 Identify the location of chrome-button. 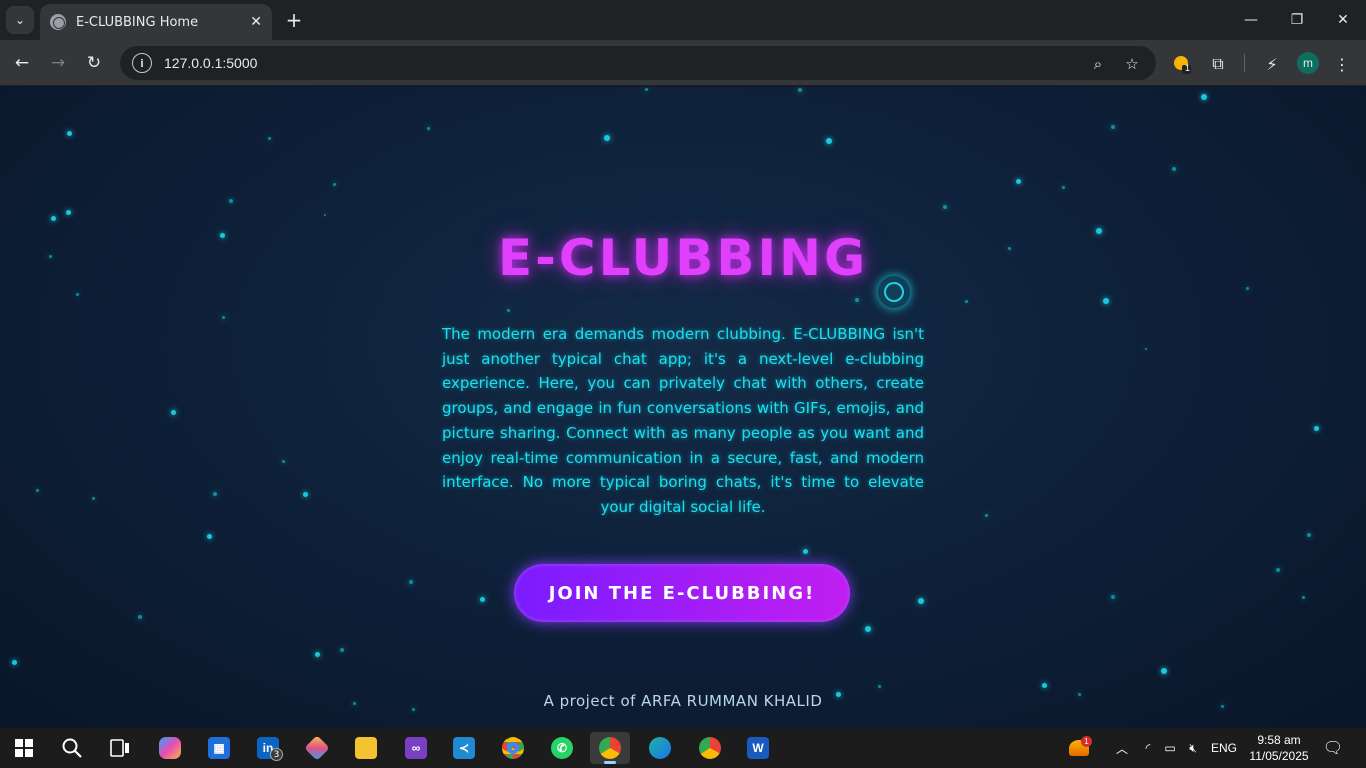
(513, 748).